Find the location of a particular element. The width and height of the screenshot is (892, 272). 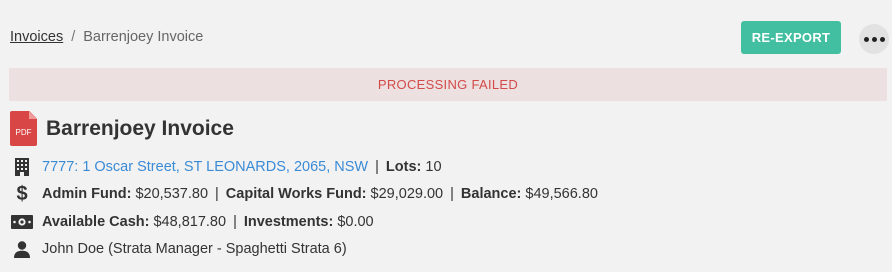

pdf-icon-label: PDF is located at coordinates (23, 132).